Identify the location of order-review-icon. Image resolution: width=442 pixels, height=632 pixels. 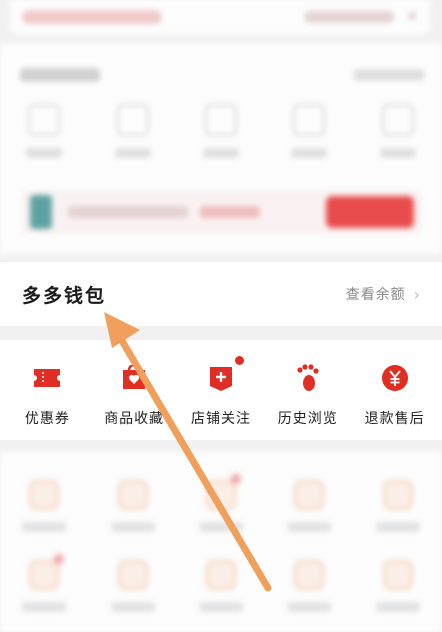
(397, 120).